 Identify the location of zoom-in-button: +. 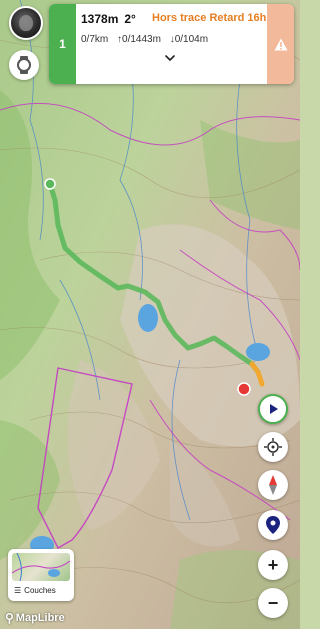
(273, 565).